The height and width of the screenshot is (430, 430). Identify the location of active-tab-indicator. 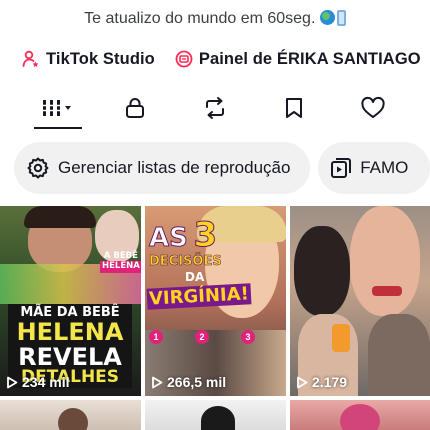
(58, 128).